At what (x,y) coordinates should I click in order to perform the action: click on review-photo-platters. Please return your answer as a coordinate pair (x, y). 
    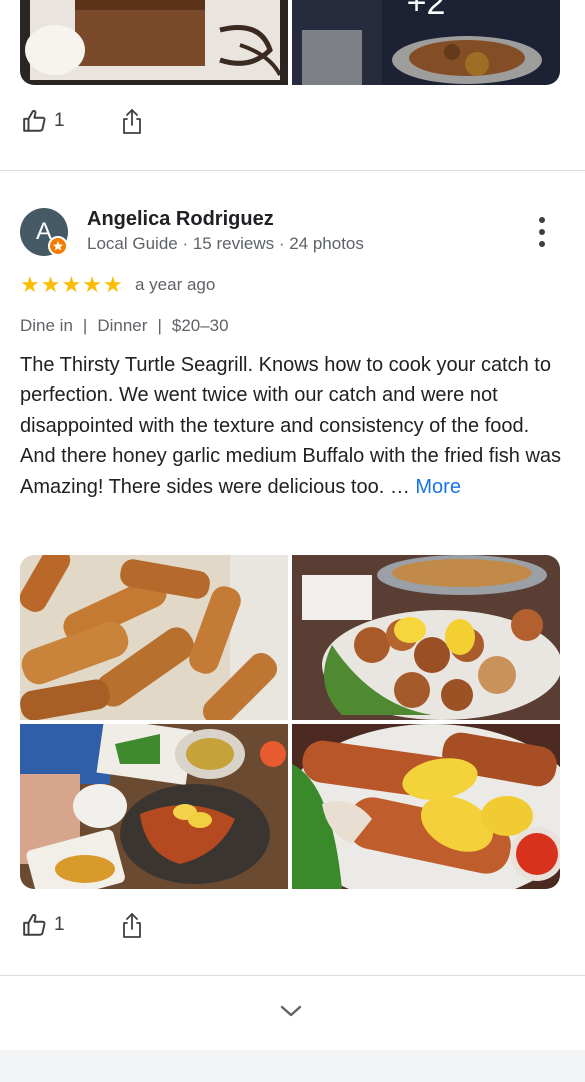
    Looking at the image, I should click on (154, 806).